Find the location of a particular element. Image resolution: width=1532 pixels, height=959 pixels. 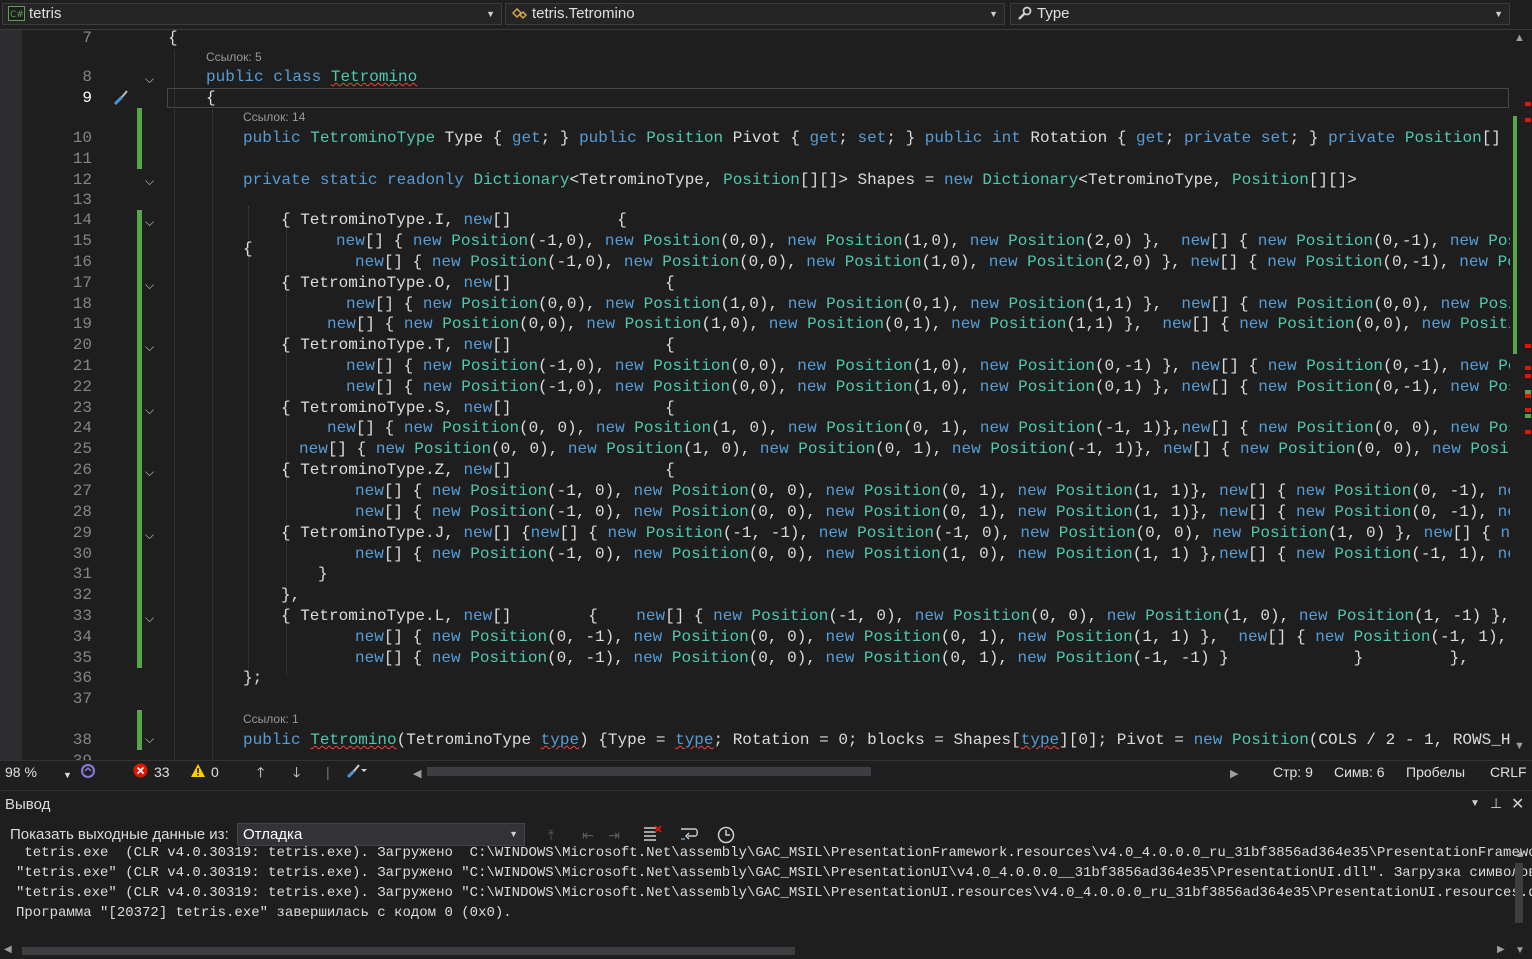

horizontal-scrollbar-thumb is located at coordinates (649, 771).